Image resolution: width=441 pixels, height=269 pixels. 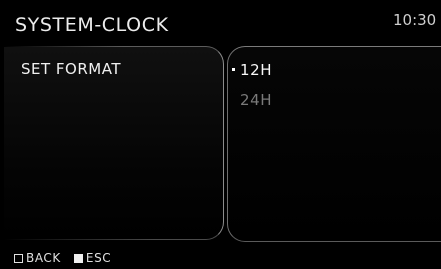 I want to click on menu-item-set-format: SET FORMAT, so click(x=71, y=69).